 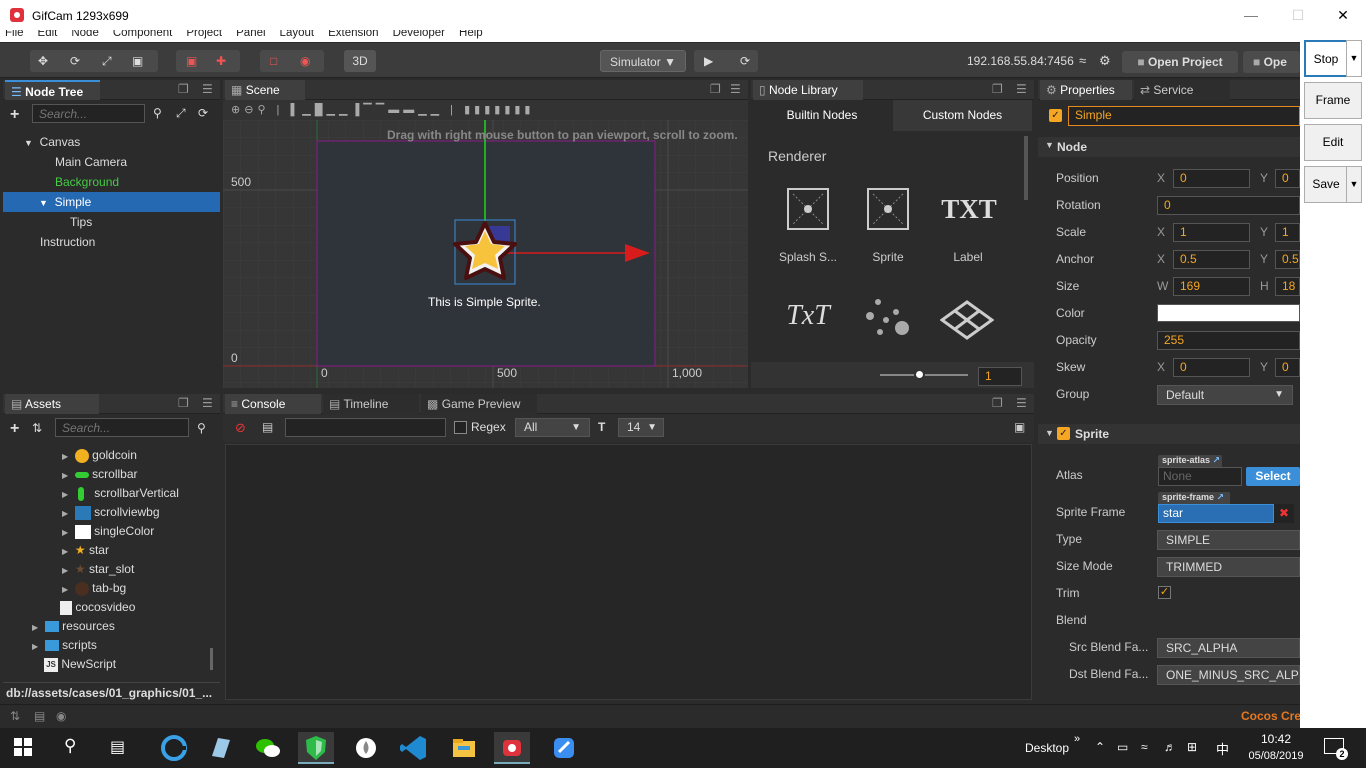 What do you see at coordinates (316, 748) in the screenshot?
I see `security-shield-icon` at bounding box center [316, 748].